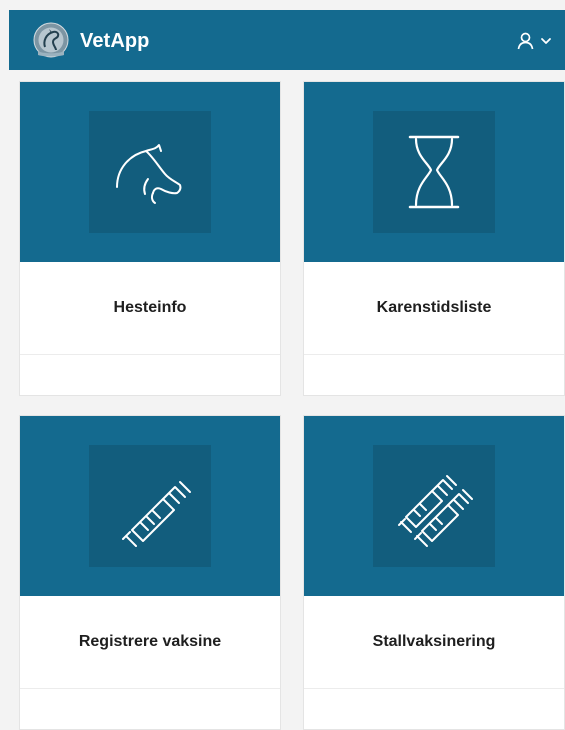 The width and height of the screenshot is (565, 730). What do you see at coordinates (51, 40) in the screenshot?
I see `horse-emblem-icon` at bounding box center [51, 40].